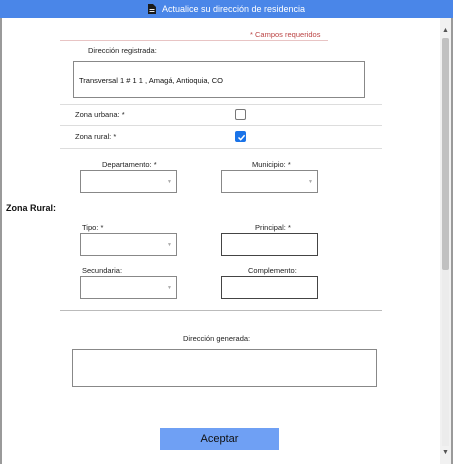 This screenshot has height=464, width=453. Describe the element at coordinates (129, 164) in the screenshot. I see `departamento-label: Departamento: *` at that location.